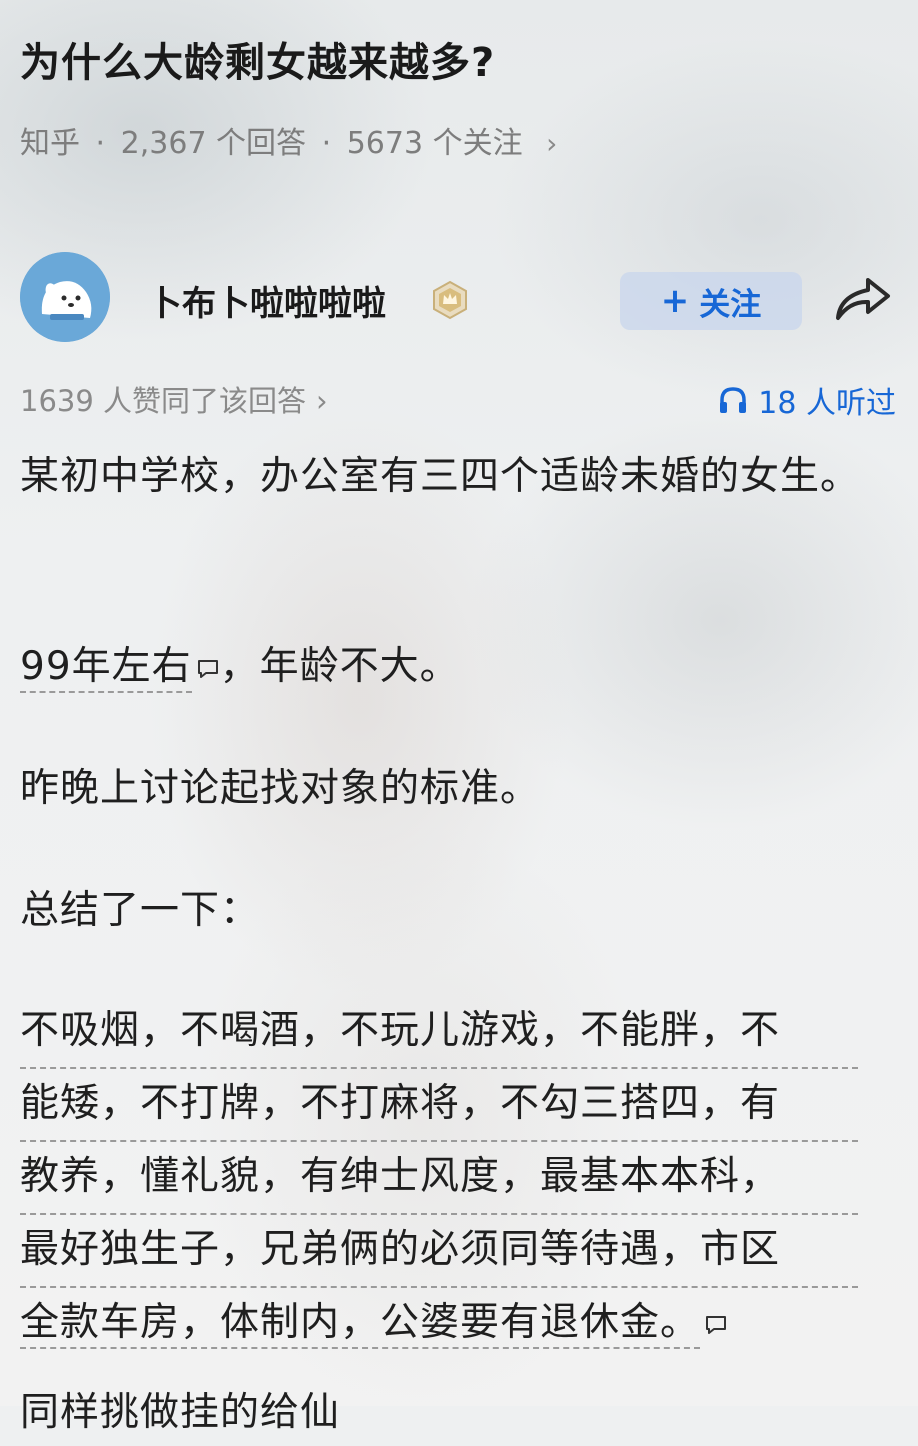  Describe the element at coordinates (106, 668) in the screenshot. I see `annotated-text-link: 99年左右` at that location.